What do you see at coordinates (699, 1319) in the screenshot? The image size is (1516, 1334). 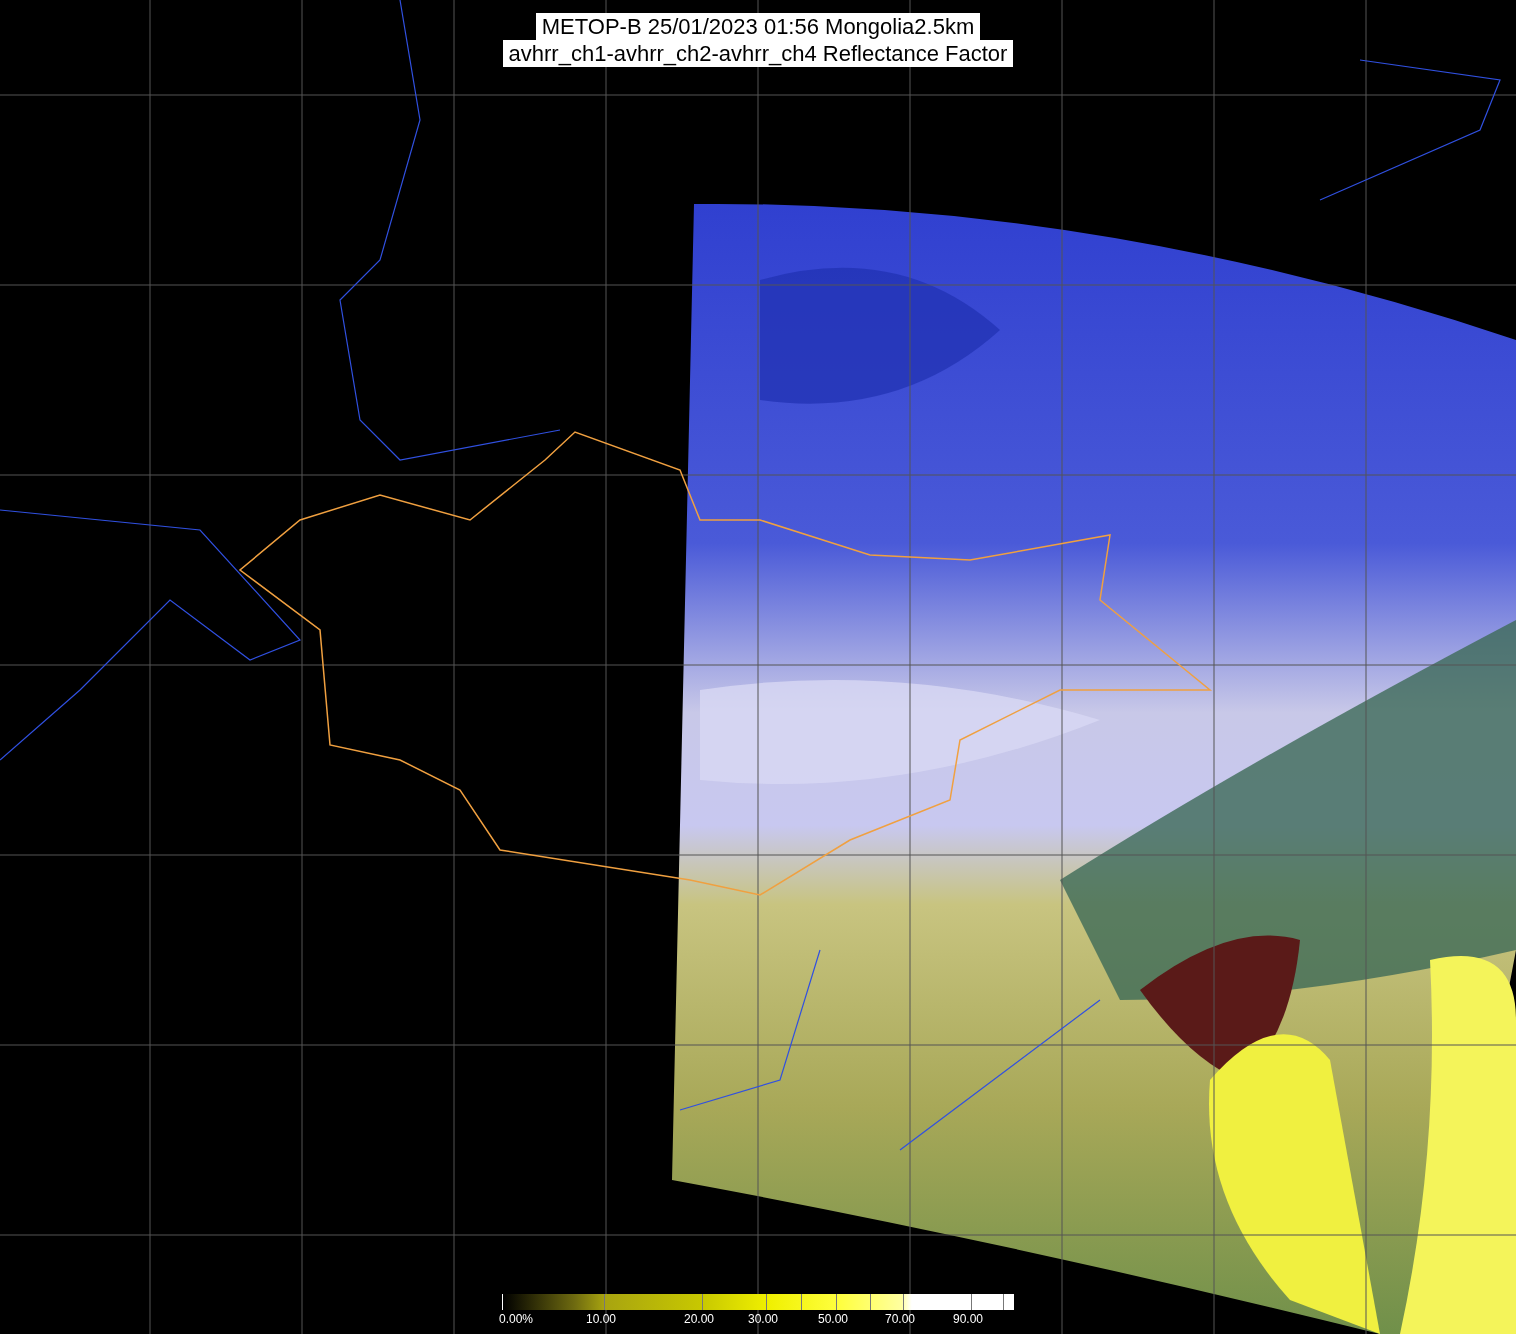 I see `scale-label: 20.00` at bounding box center [699, 1319].